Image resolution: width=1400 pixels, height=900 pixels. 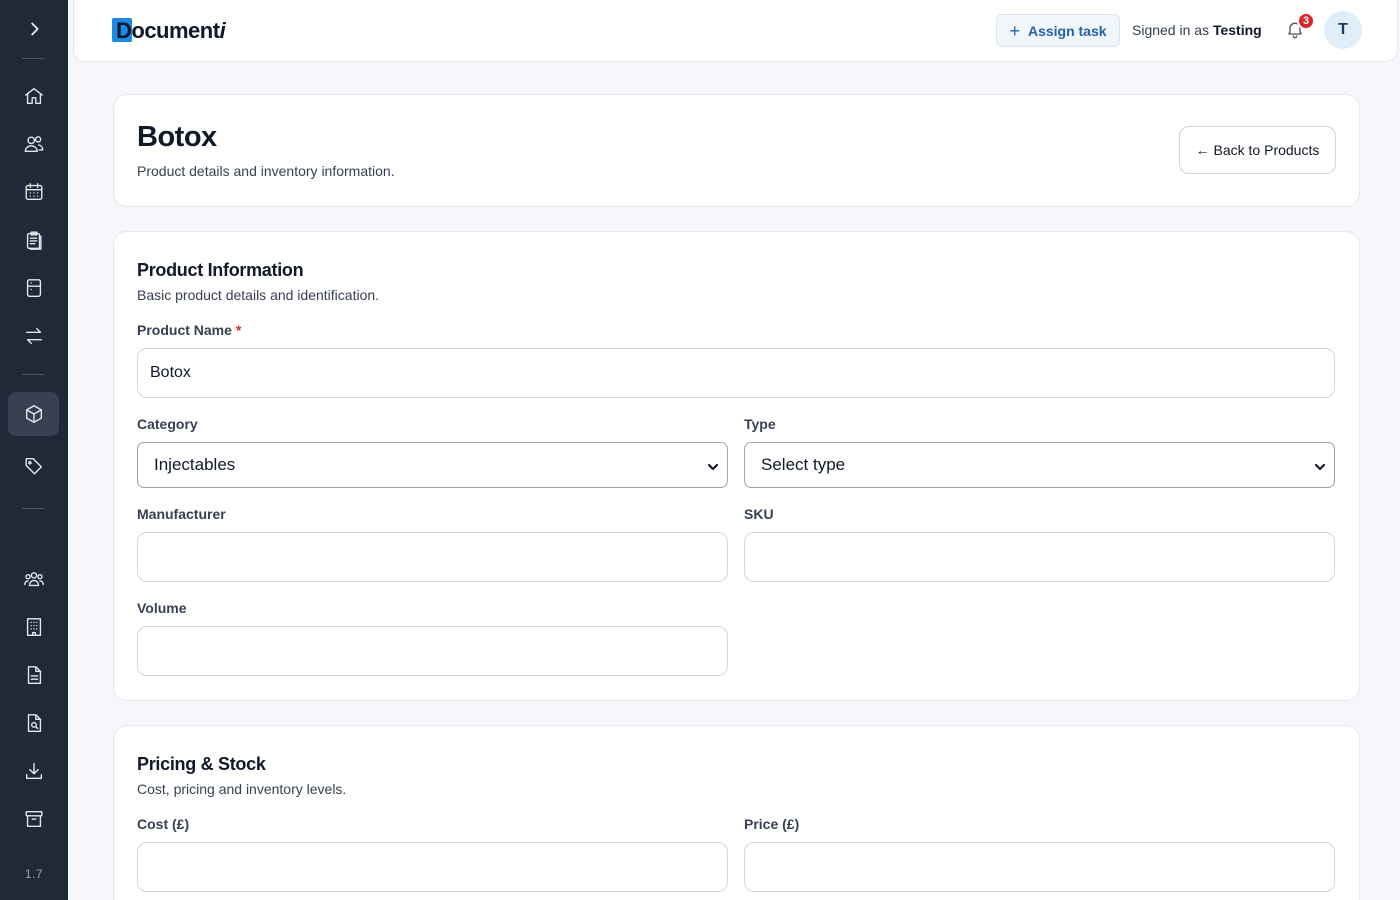 I want to click on sidebar-item-transfers, so click(x=33, y=336).